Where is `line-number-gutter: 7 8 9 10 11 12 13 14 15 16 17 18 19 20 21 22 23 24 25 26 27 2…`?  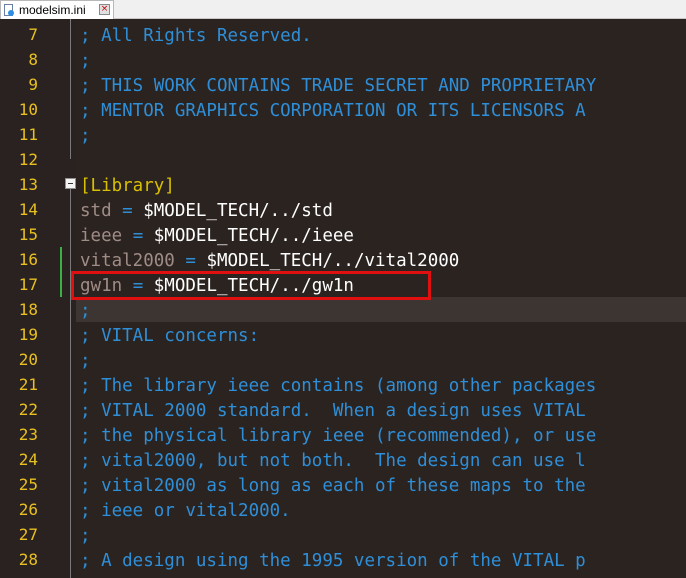 line-number-gutter: 7 8 9 10 11 12 13 14 15 16 17 18 19 20 21 22 23 24 25 26 27 2… is located at coordinates (31, 298).